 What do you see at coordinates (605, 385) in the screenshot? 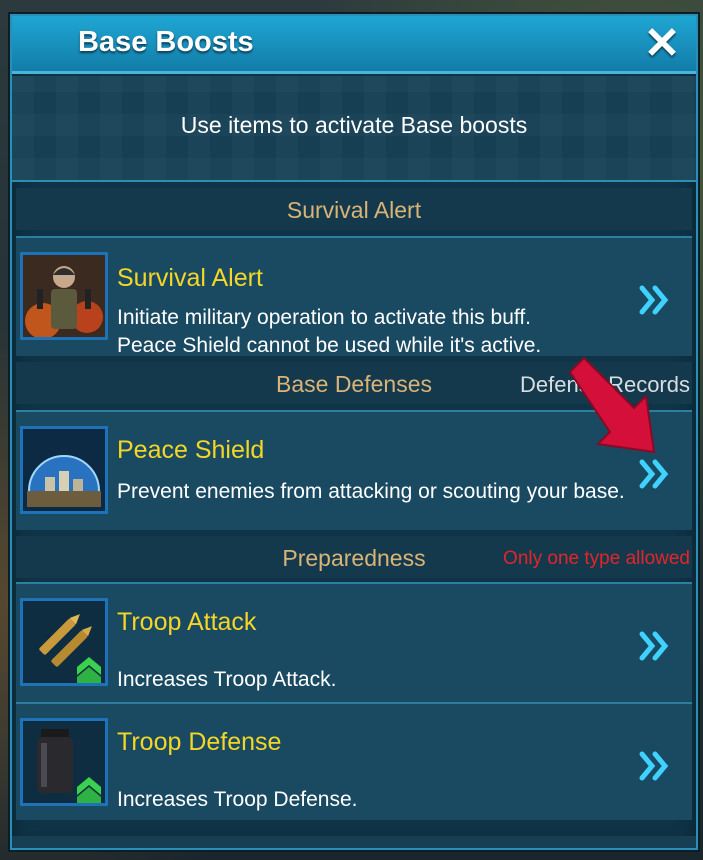
I see `defense-records-link: Defense Records` at bounding box center [605, 385].